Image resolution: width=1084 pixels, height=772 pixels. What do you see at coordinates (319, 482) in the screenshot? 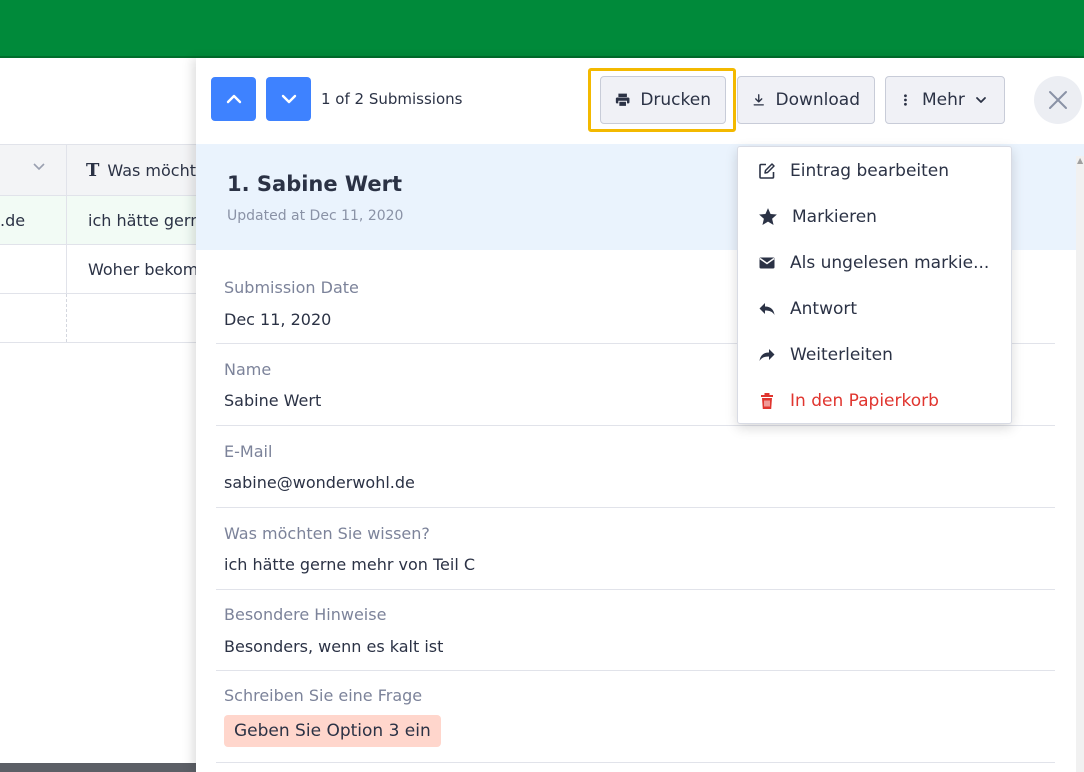
I see `field-value: sabine@wonderwohl.de` at bounding box center [319, 482].